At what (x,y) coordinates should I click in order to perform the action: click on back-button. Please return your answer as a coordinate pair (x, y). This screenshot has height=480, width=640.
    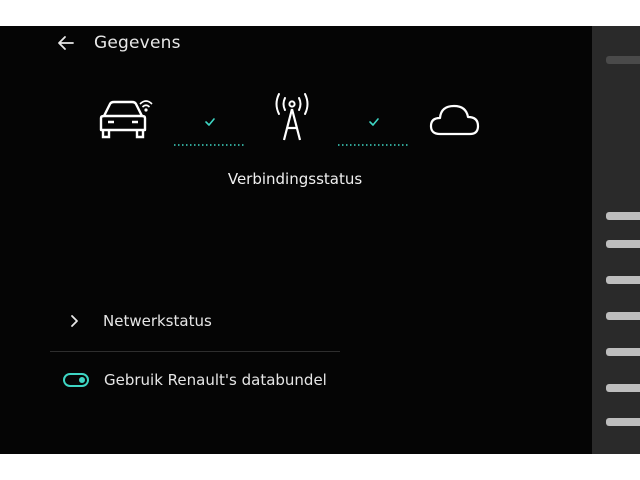
    Looking at the image, I should click on (66, 43).